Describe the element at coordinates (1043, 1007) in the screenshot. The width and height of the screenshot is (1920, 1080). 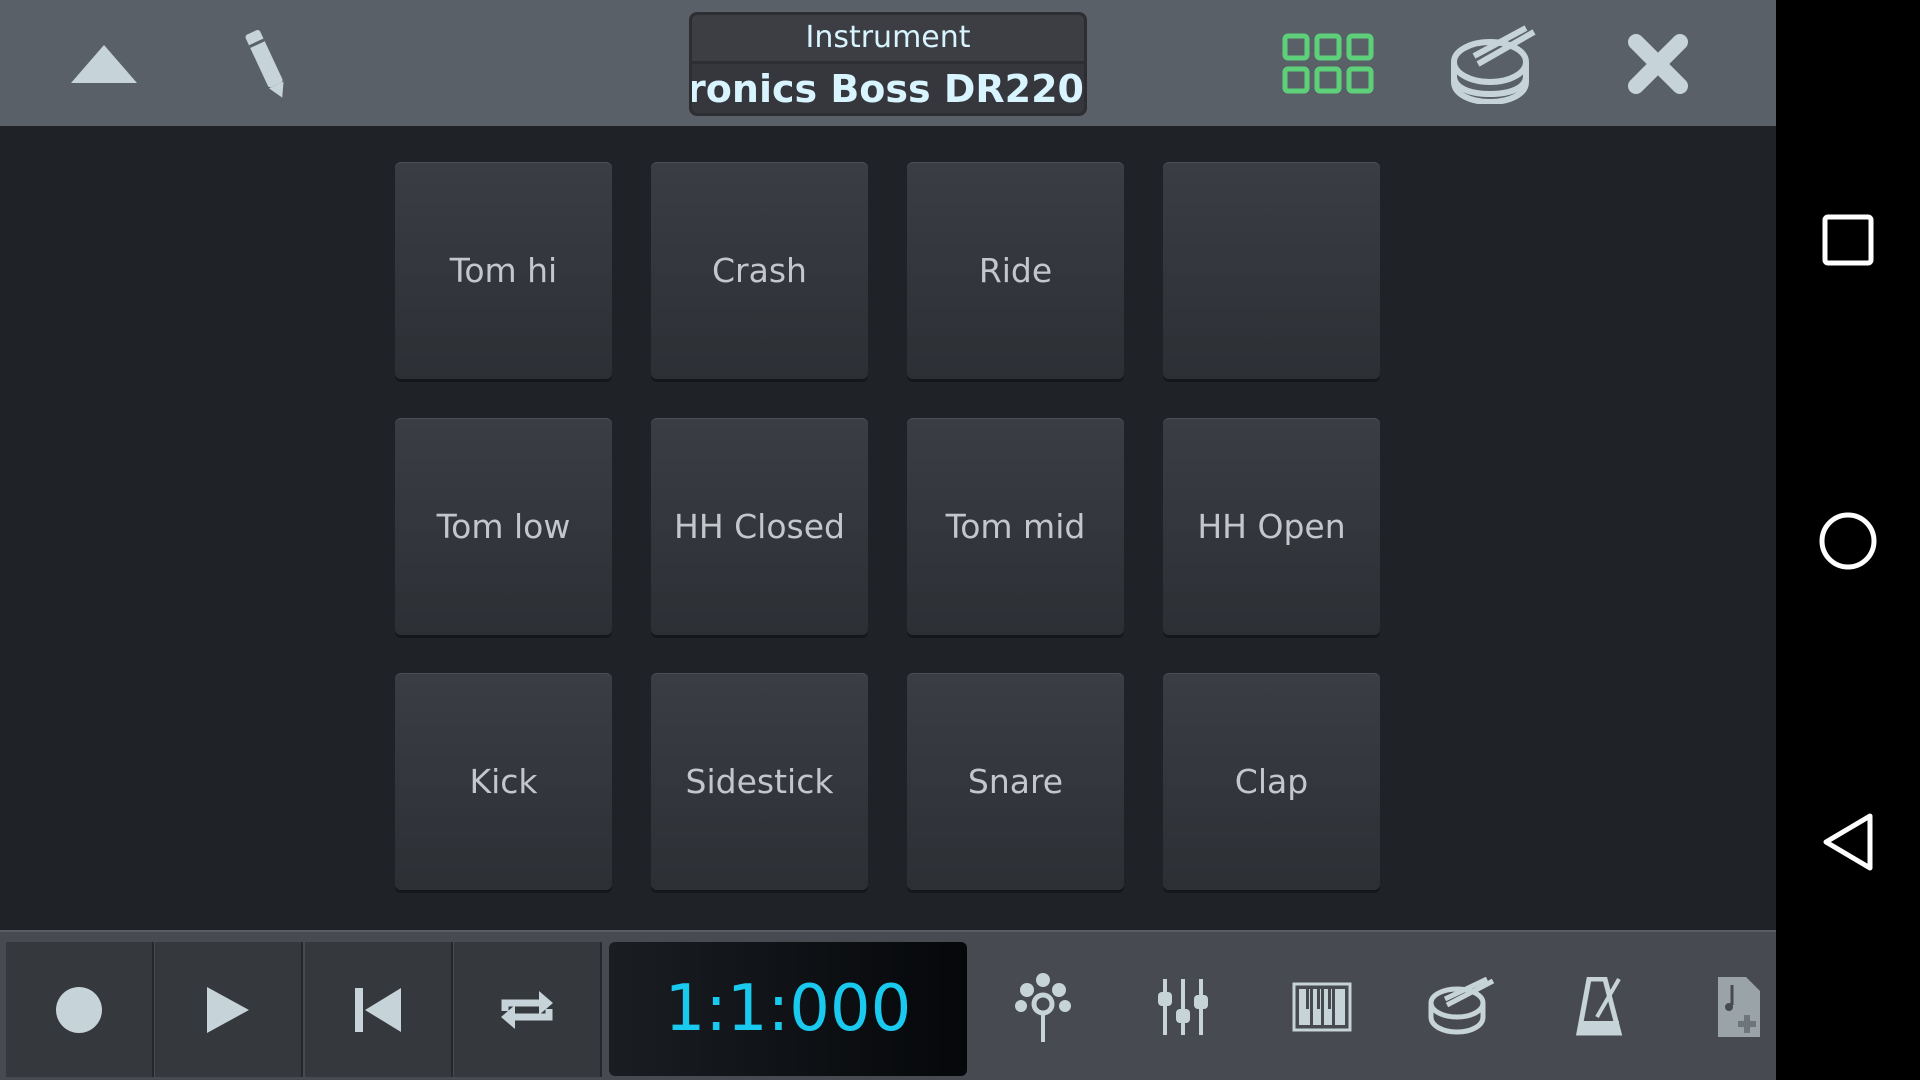
I see `fx-icon` at that location.